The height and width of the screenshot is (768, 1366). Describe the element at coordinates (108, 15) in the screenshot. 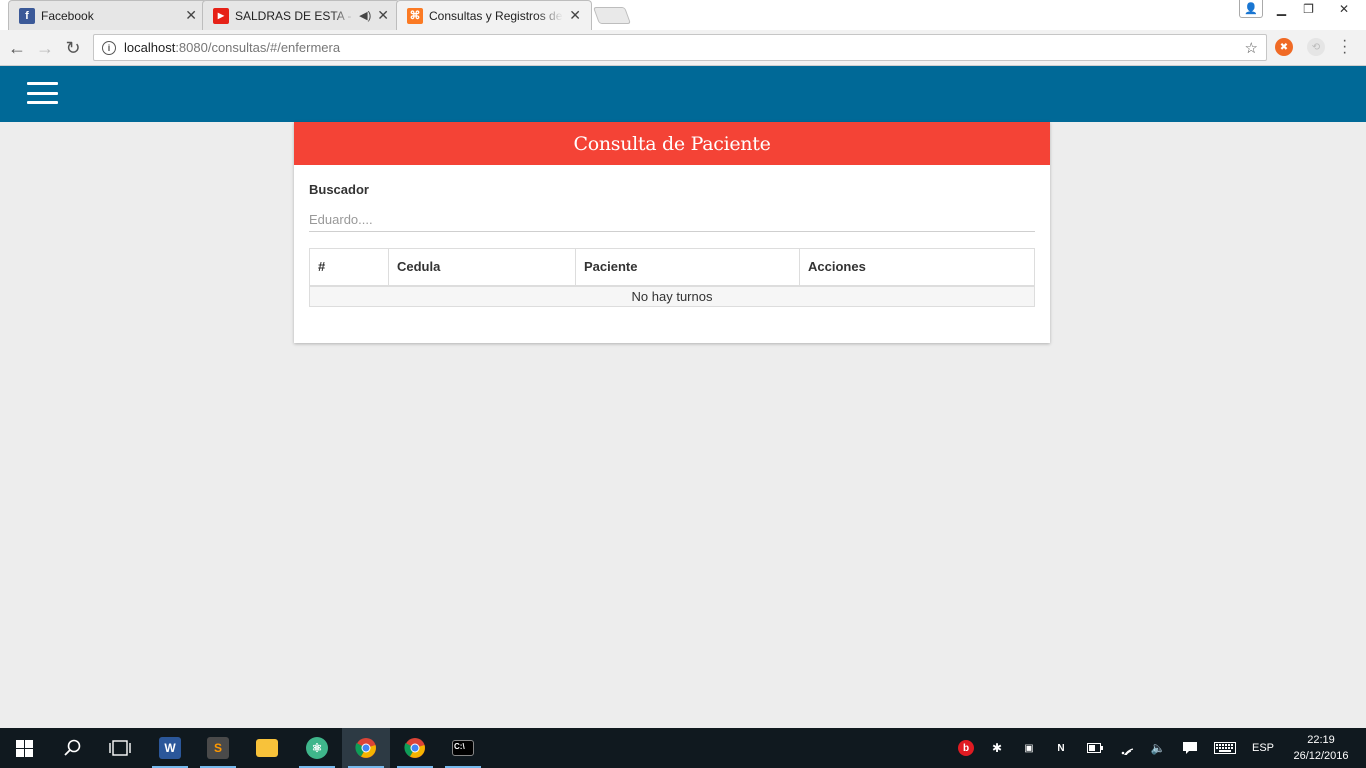

I see `browser-tab-facebook: f Facebook ✕` at that location.